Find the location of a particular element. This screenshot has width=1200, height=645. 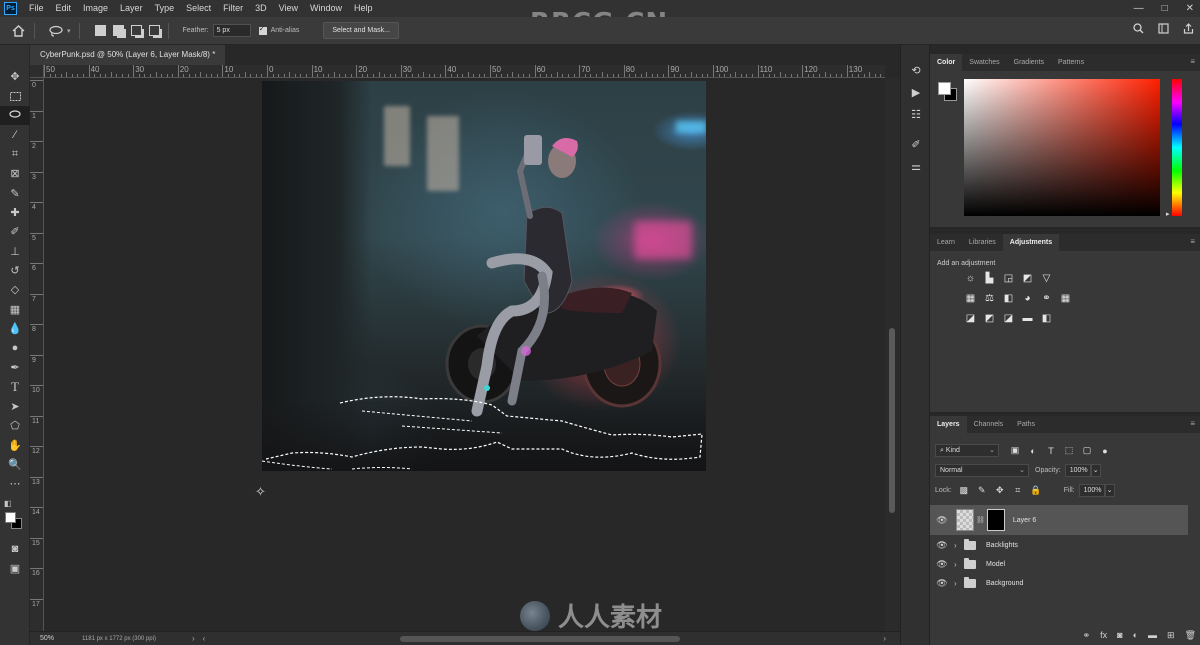

maximize-button: □ is located at coordinates (1165, 8).